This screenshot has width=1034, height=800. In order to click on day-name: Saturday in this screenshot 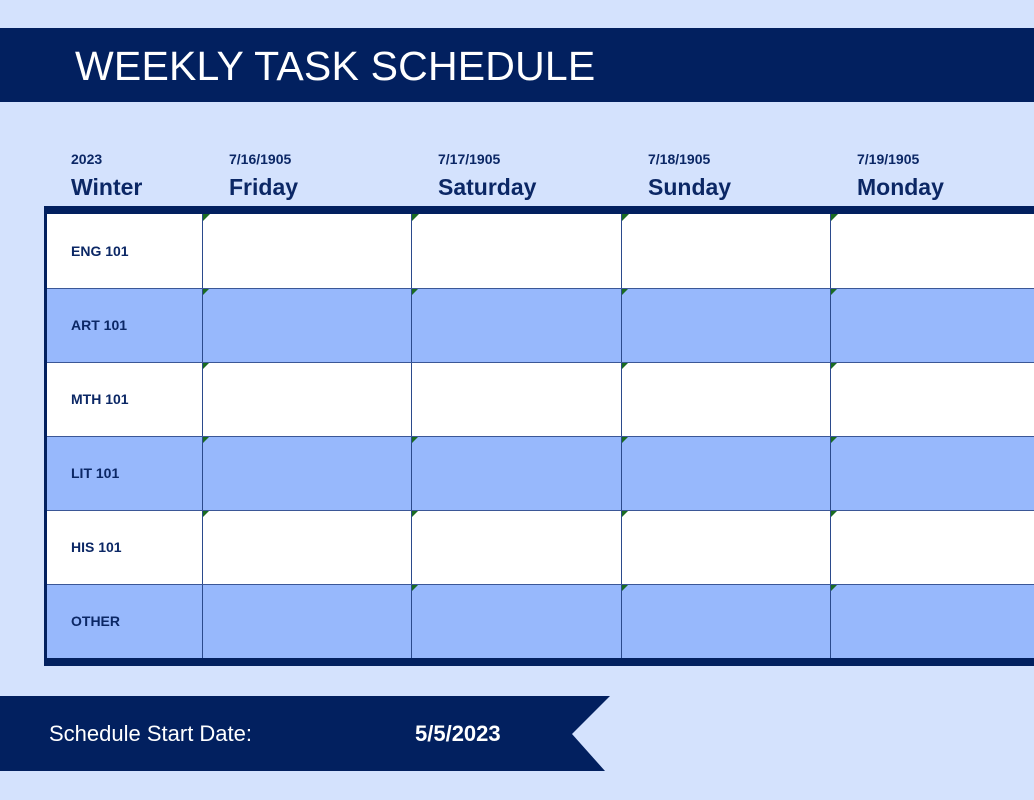, I will do `click(487, 187)`.